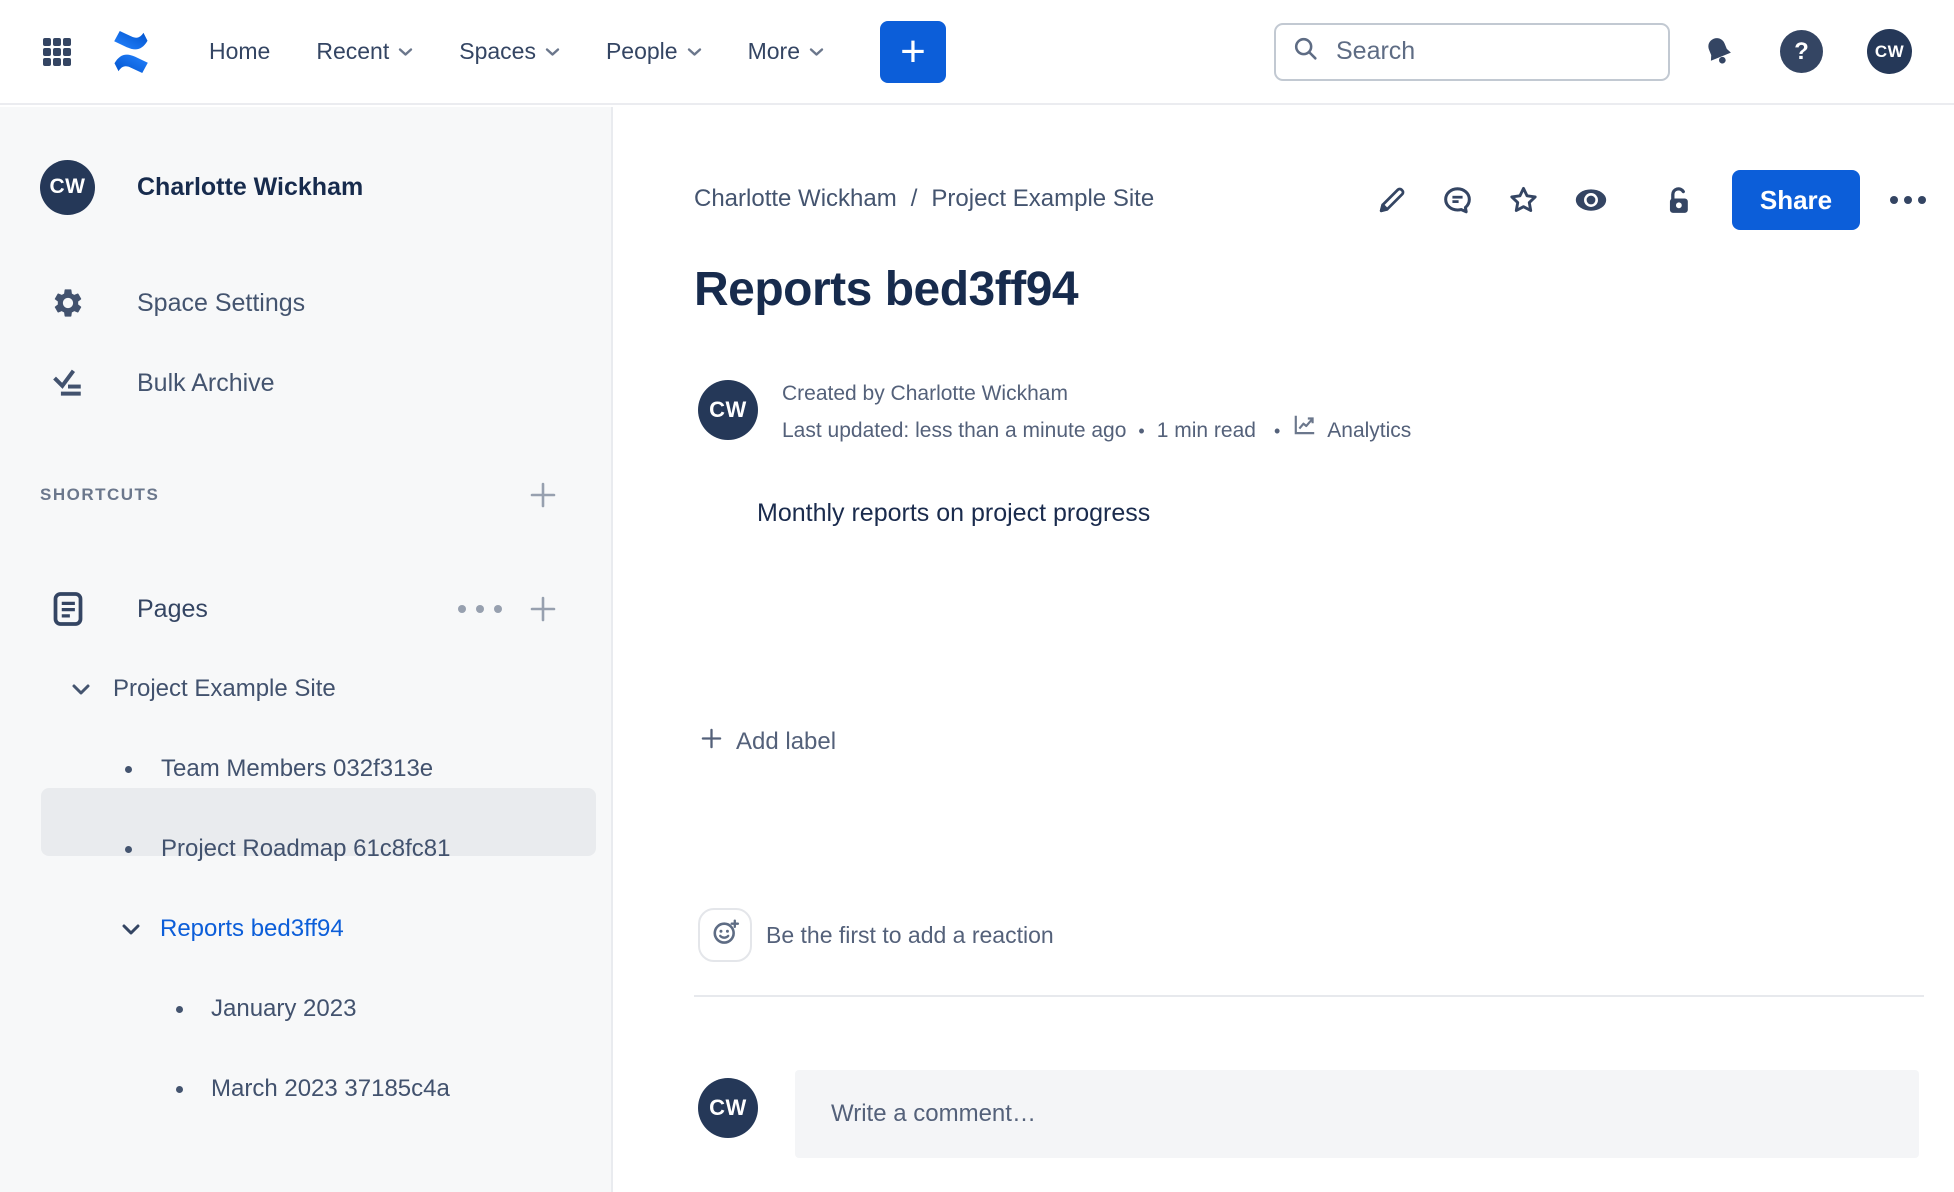 The height and width of the screenshot is (1192, 1954). Describe the element at coordinates (1206, 430) in the screenshot. I see `byline-read-time: 1 min read` at that location.